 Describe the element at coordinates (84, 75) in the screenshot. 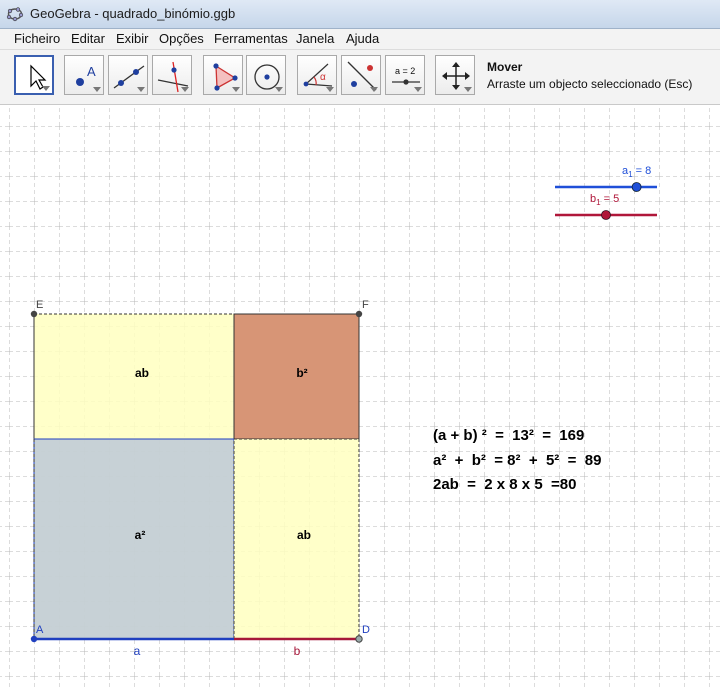

I see `point-tool-button: A` at that location.